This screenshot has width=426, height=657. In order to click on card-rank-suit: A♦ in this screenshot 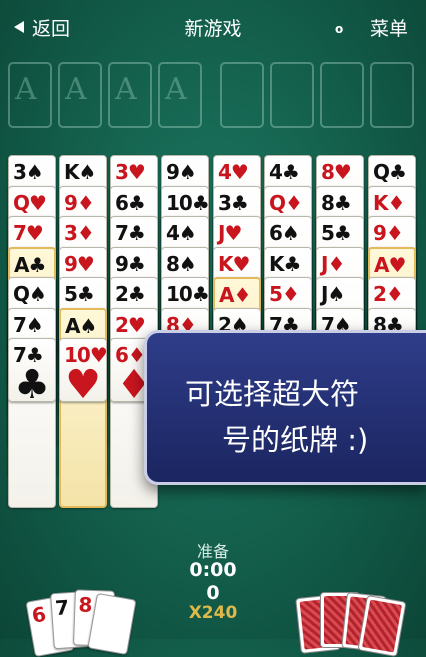, I will do `click(235, 295)`.